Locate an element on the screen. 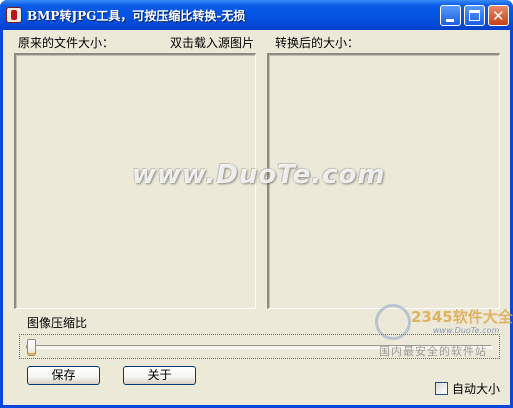 The width and height of the screenshot is (513, 408). save-button: 保存 is located at coordinates (63, 375).